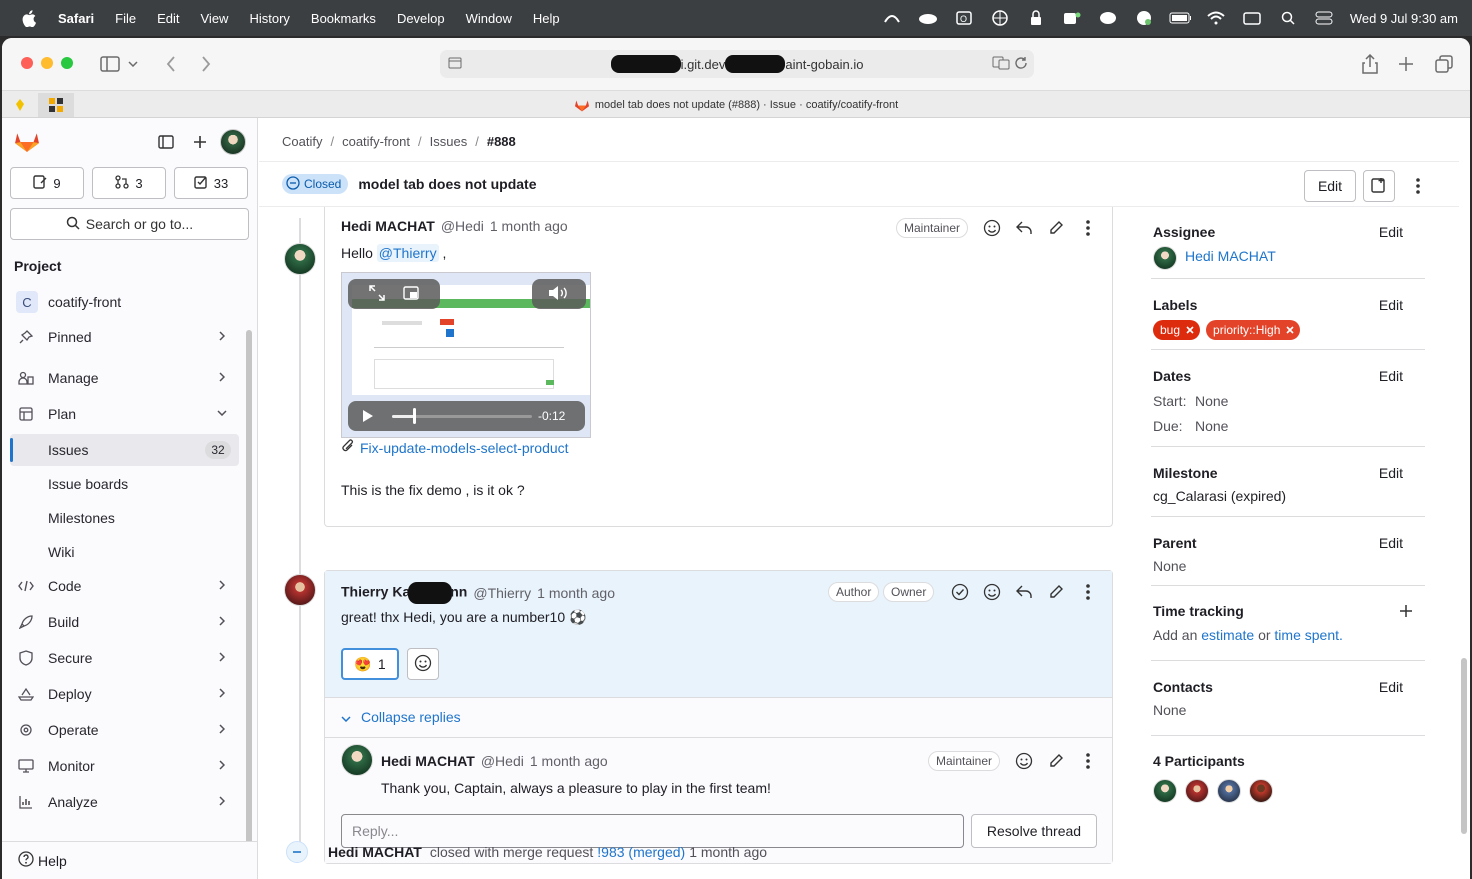 Image resolution: width=1472 pixels, height=879 pixels. Describe the element at coordinates (124, 378) in the screenshot. I see `sidebar-item-manage: Manage` at that location.